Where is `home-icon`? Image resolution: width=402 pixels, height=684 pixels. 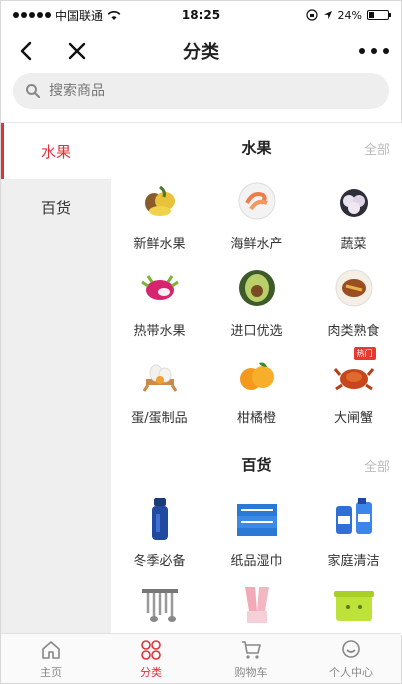 home-icon is located at coordinates (51, 649).